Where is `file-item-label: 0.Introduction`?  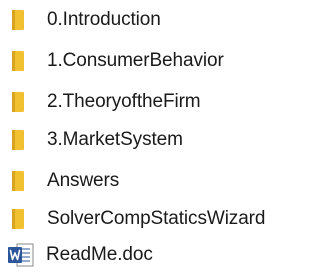
file-item-label: 0.Introduction is located at coordinates (104, 19).